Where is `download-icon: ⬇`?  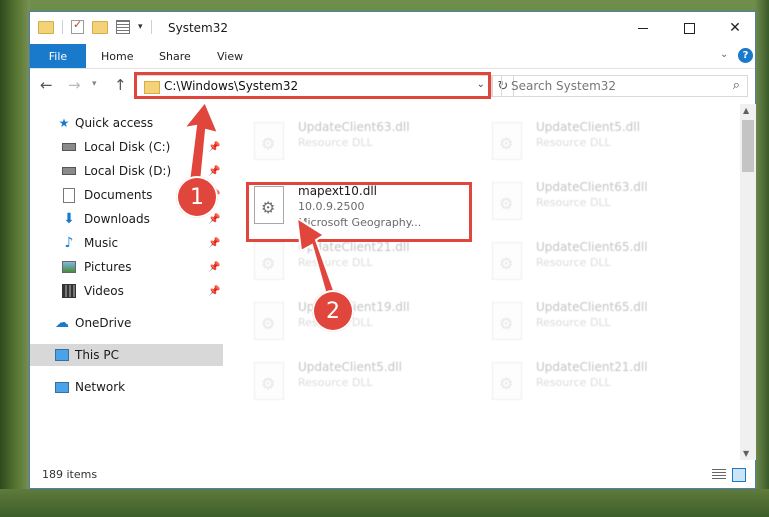
download-icon: ⬇ is located at coordinates (69, 219).